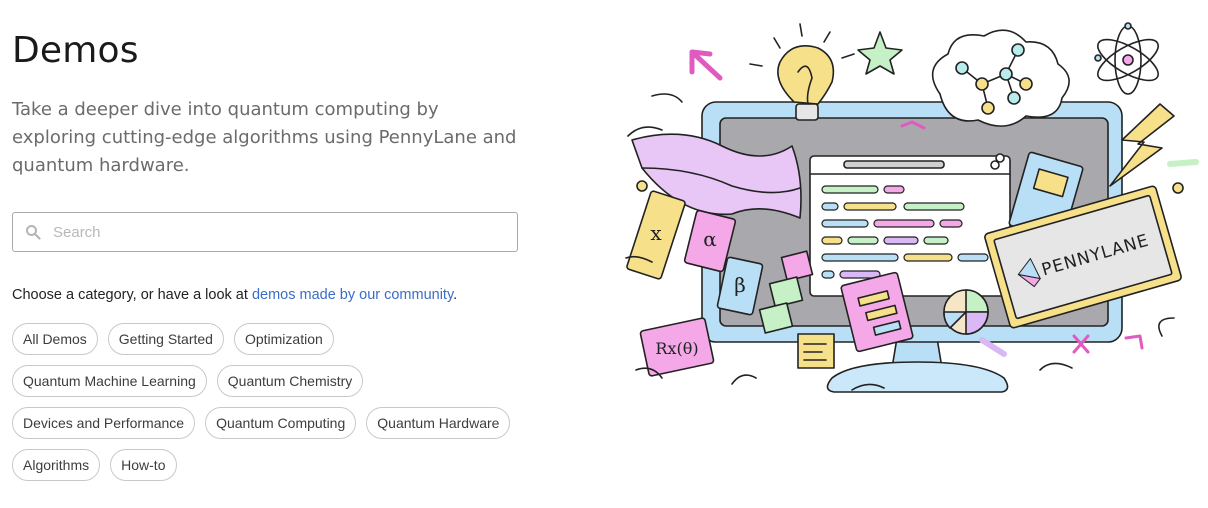 The image size is (1208, 508). I want to click on category-prompt-text: Choose a category, or have a look at, so click(132, 295).